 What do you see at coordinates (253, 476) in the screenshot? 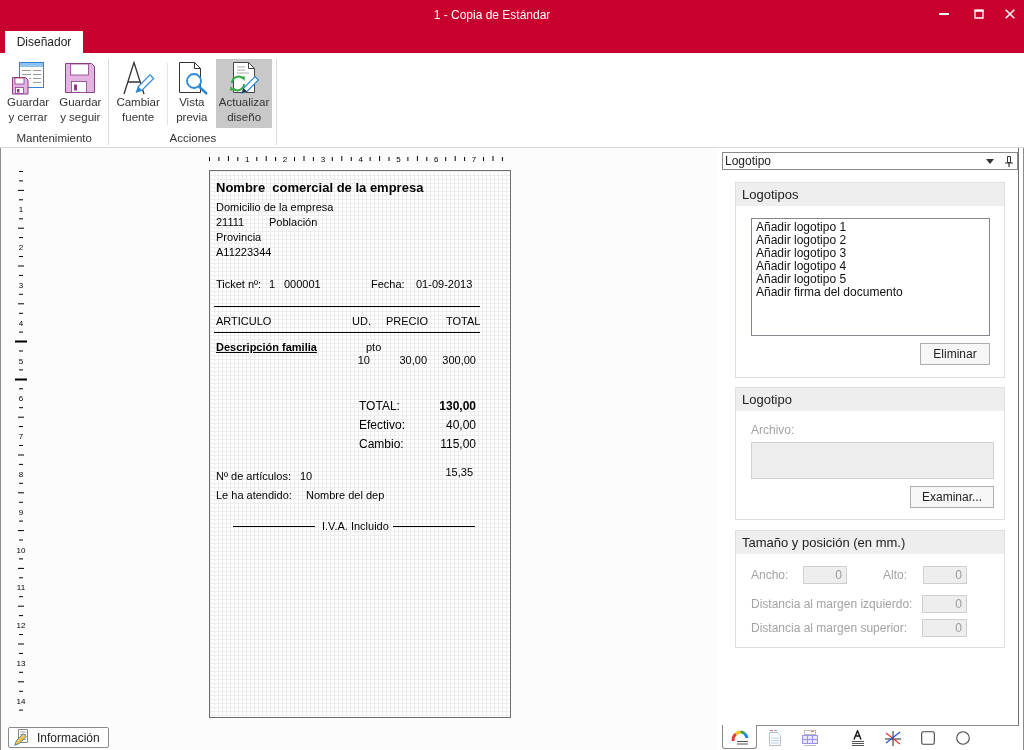
I see `item-count-label: Nº de artículos:` at bounding box center [253, 476].